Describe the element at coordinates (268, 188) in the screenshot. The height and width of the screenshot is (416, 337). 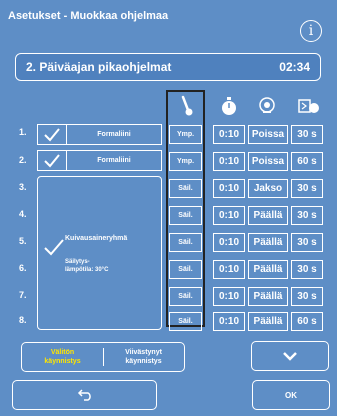
I see `mode-cell: Jakso` at that location.